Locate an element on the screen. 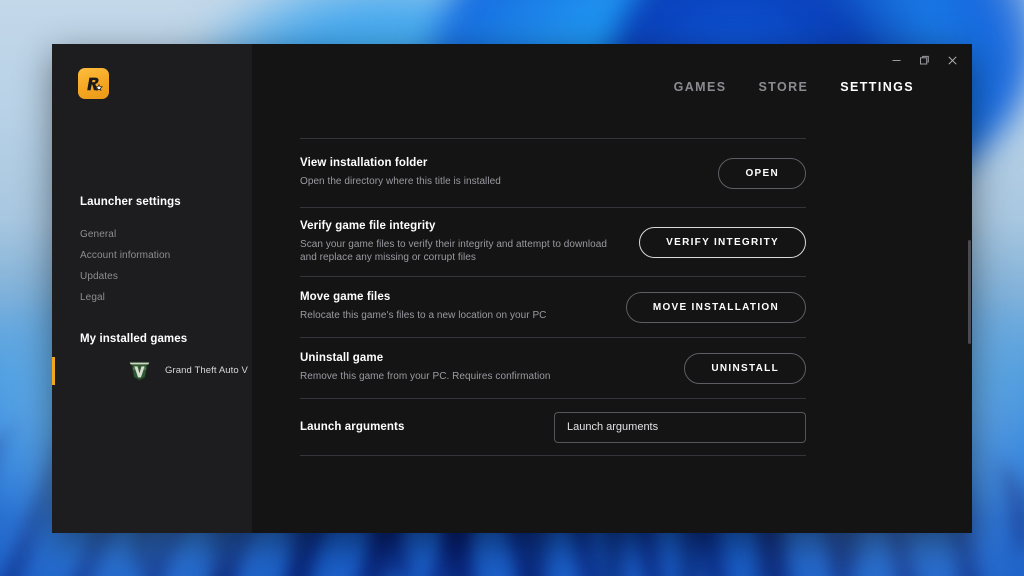 This screenshot has width=1024, height=576. sidebar-item-grand-theft-auto-v: Grand Theft Auto V is located at coordinates (152, 371).